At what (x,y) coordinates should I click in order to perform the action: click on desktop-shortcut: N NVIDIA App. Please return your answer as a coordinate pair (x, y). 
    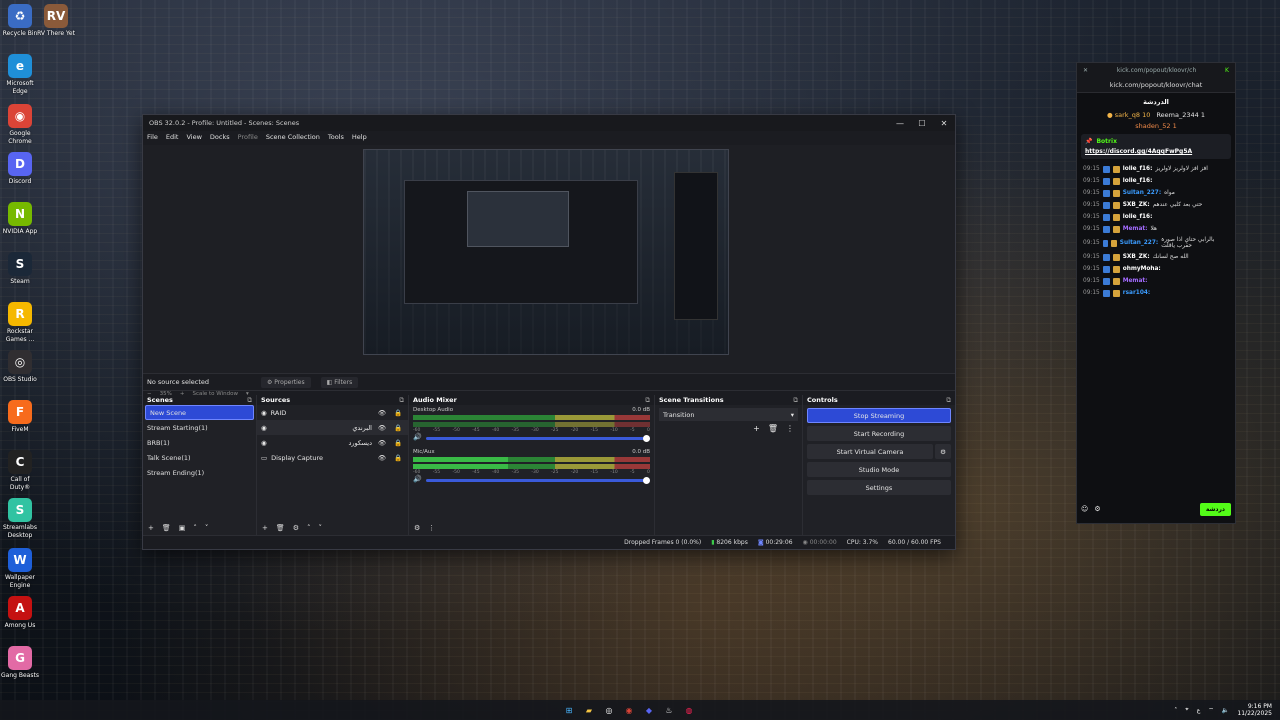
    Looking at the image, I should click on (20, 219).